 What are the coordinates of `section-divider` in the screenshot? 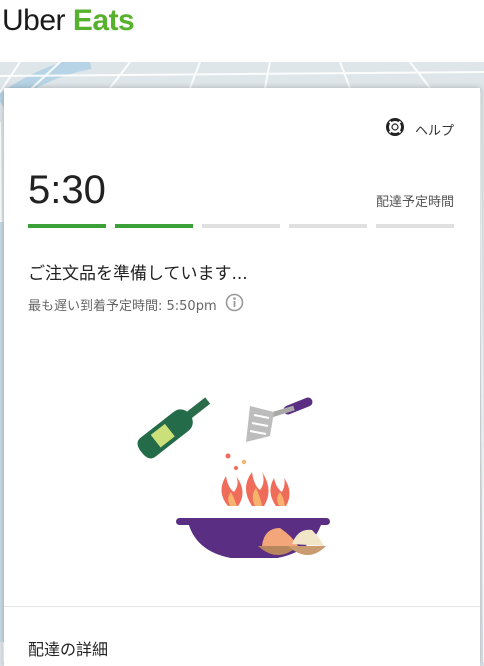 It's located at (242, 606).